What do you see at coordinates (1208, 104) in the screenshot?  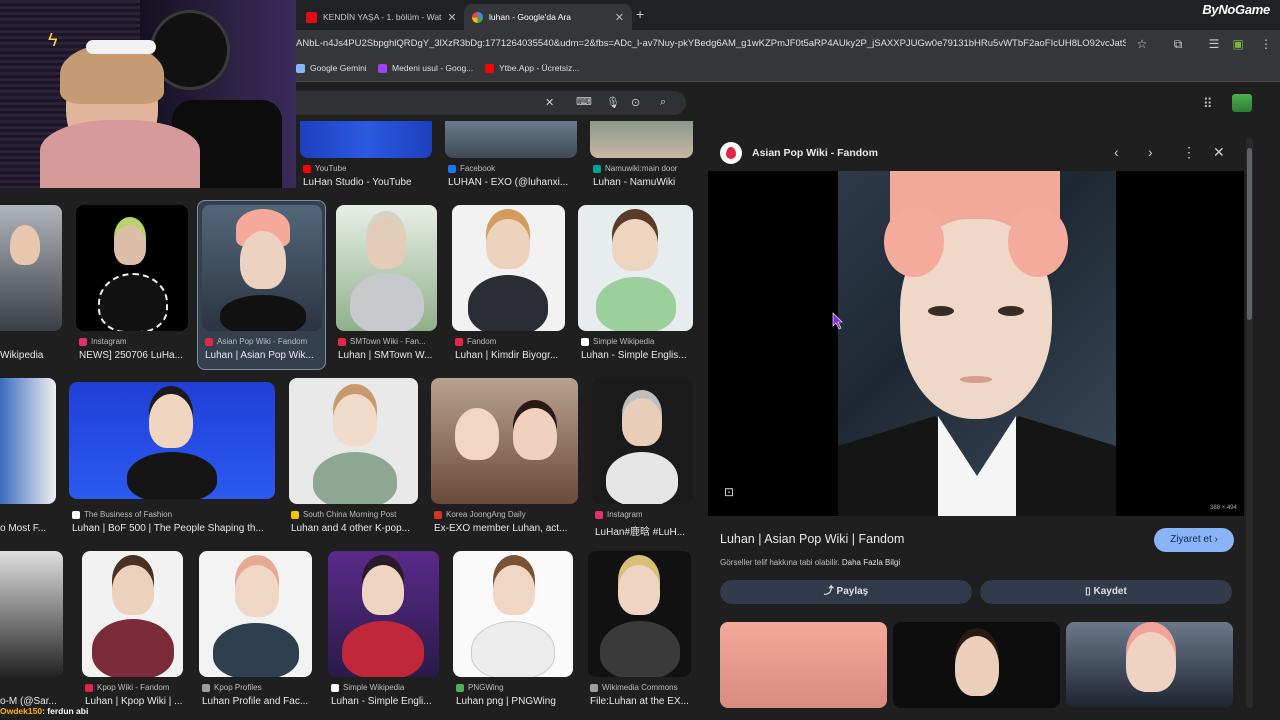 I see `apps-grid-icon: ⠿` at bounding box center [1208, 104].